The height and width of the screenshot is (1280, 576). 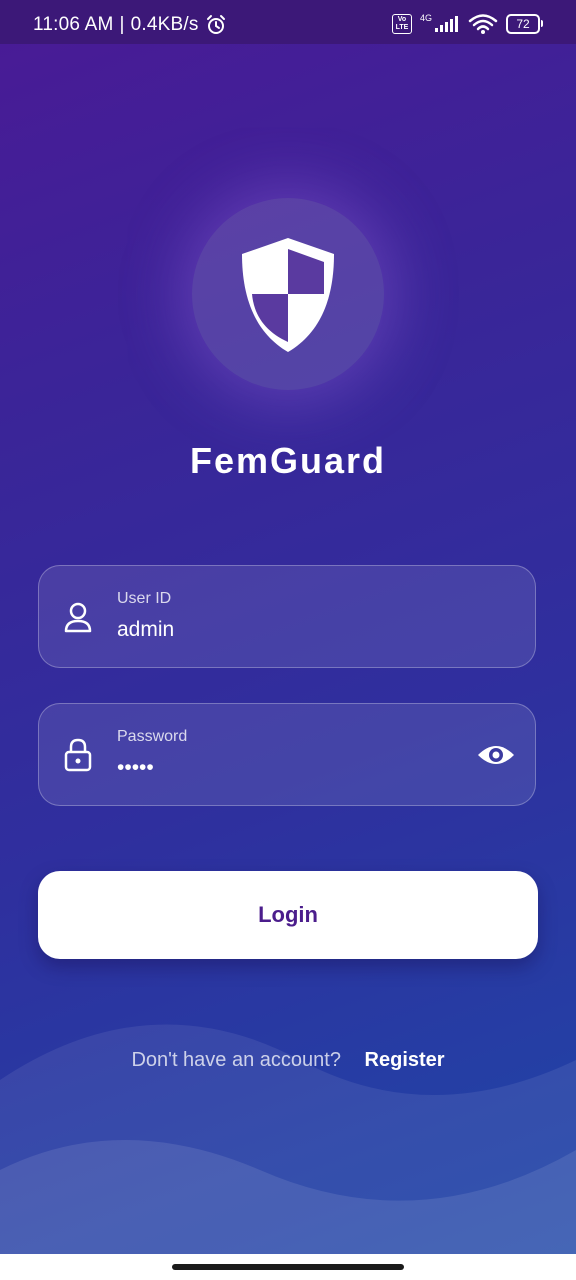 I want to click on user-icon, so click(x=78, y=617).